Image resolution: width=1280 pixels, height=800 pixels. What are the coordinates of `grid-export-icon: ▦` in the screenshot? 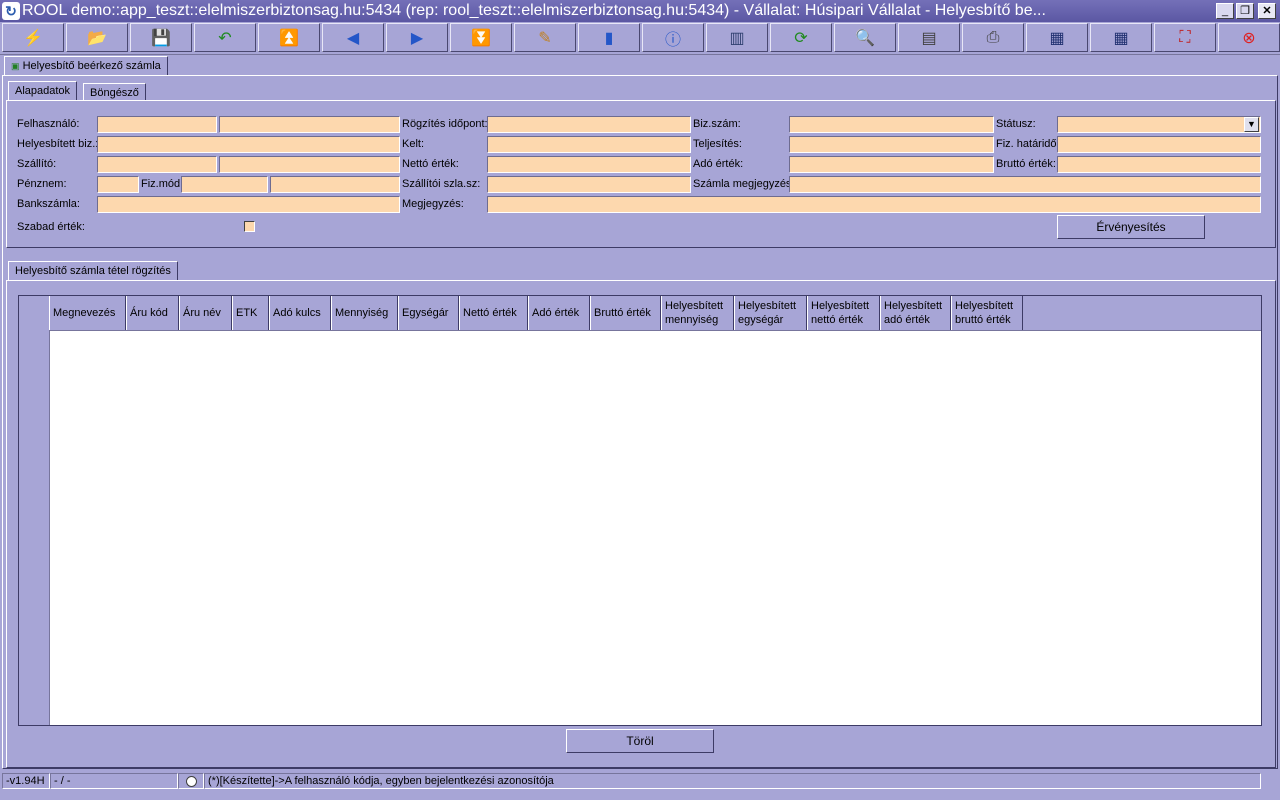 It's located at (1057, 37).